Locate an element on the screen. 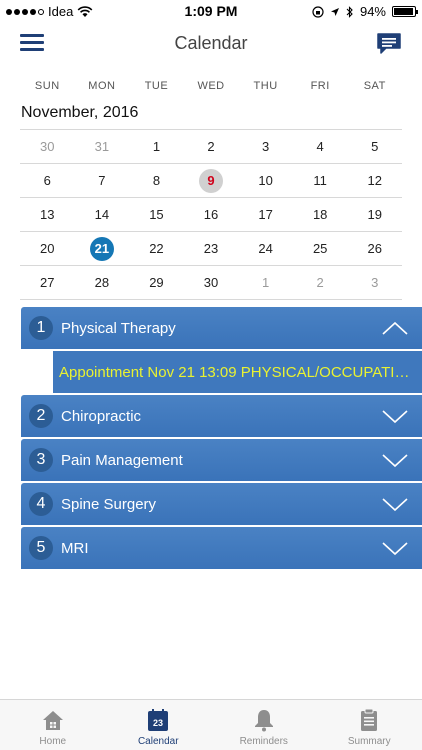 Image resolution: width=422 pixels, height=750 pixels. tab-home-label: Home is located at coordinates (53, 741).